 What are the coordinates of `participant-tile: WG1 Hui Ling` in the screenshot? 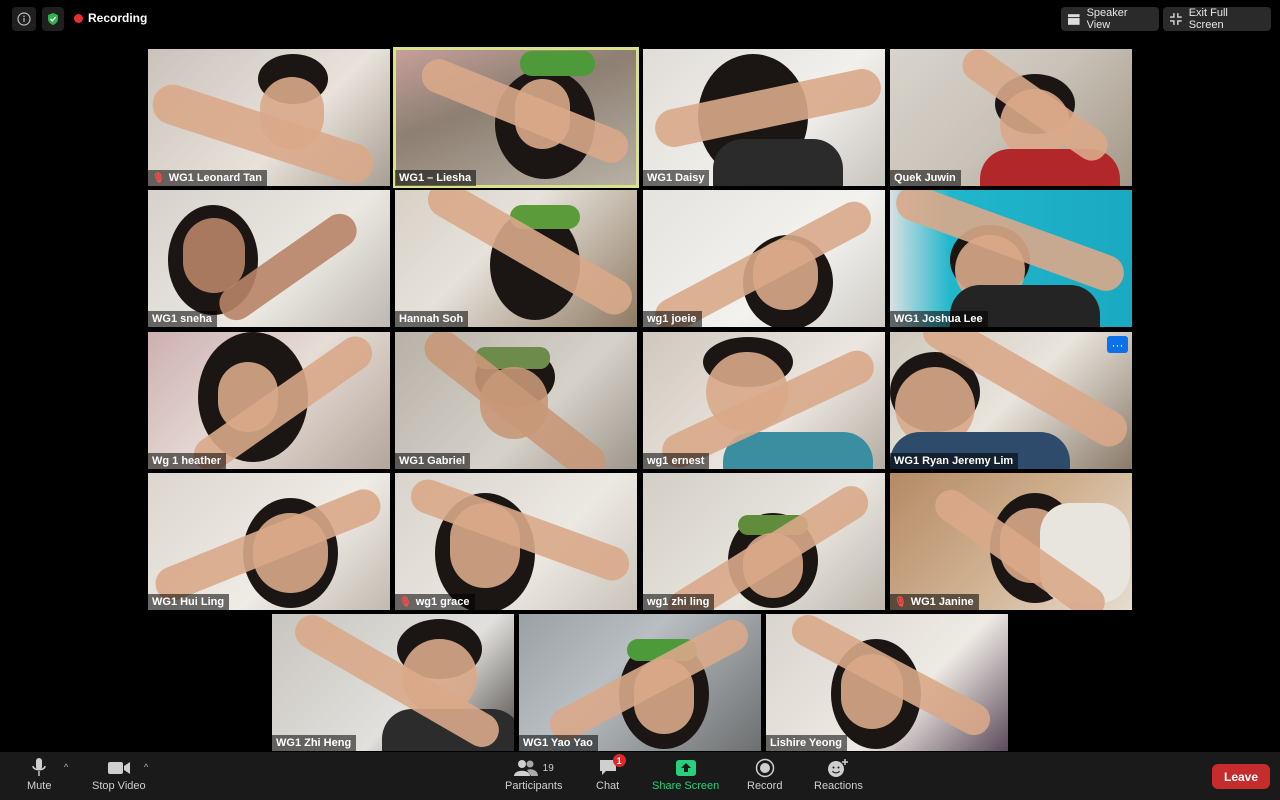 It's located at (269, 541).